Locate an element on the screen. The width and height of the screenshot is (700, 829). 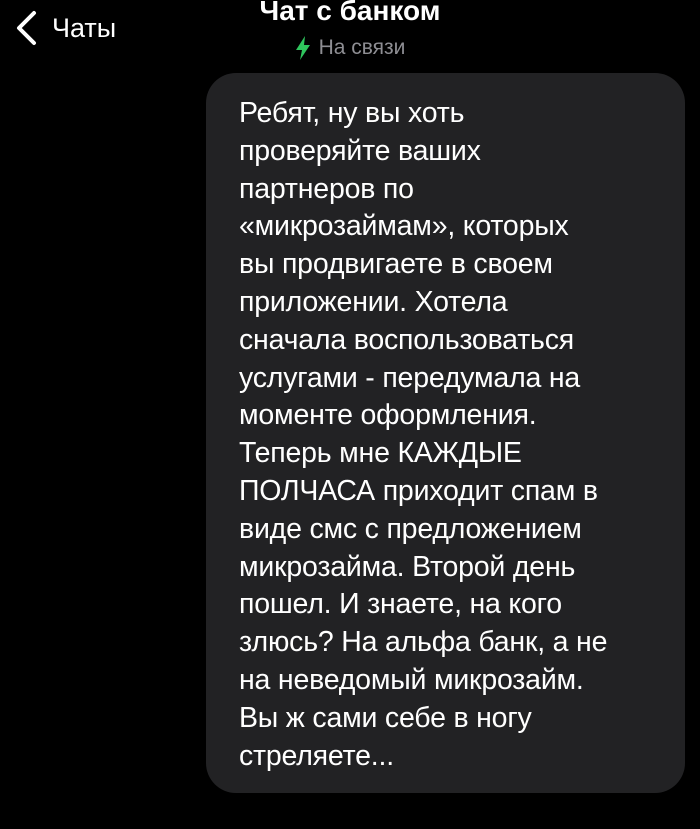
status-text: На связи is located at coordinates (362, 47).